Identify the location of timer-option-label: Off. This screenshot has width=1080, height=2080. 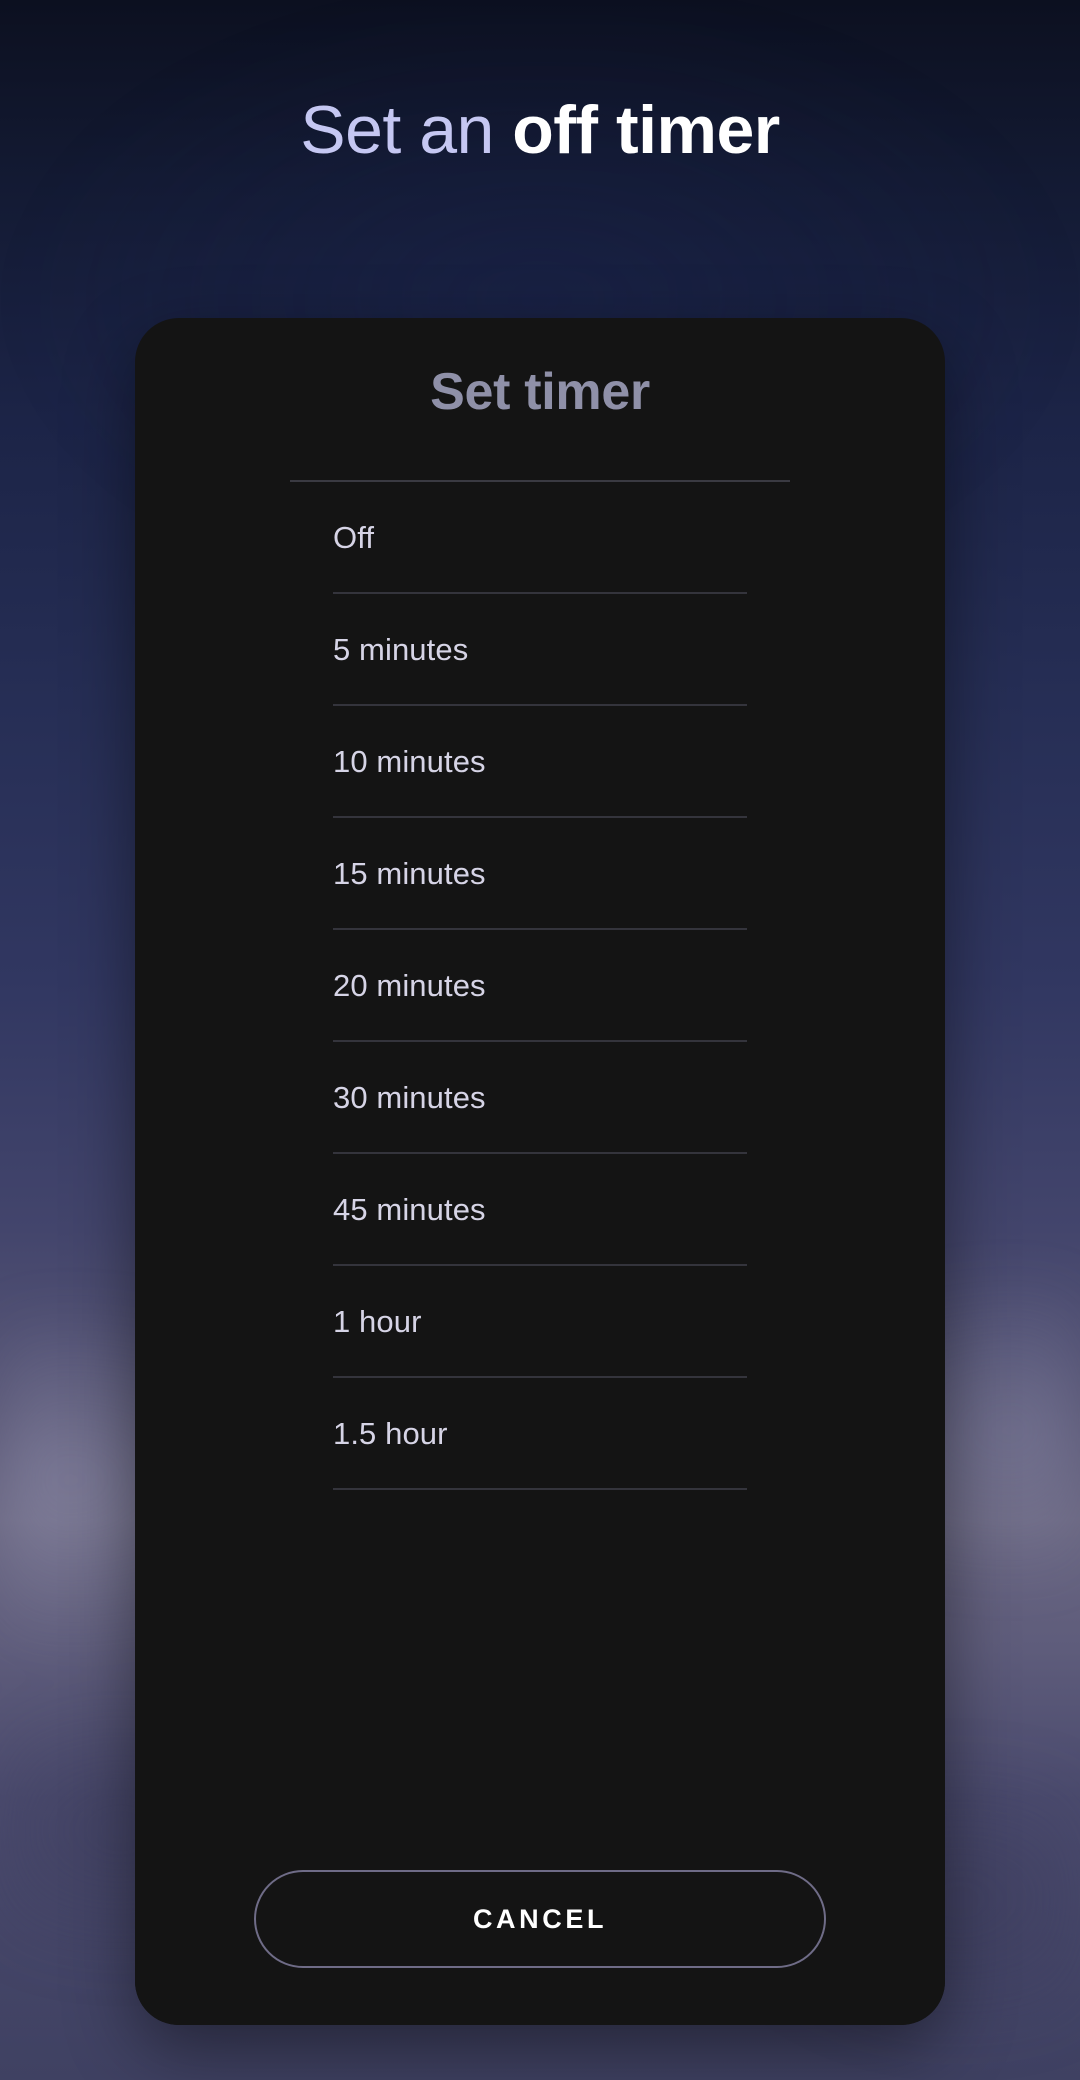
(354, 537).